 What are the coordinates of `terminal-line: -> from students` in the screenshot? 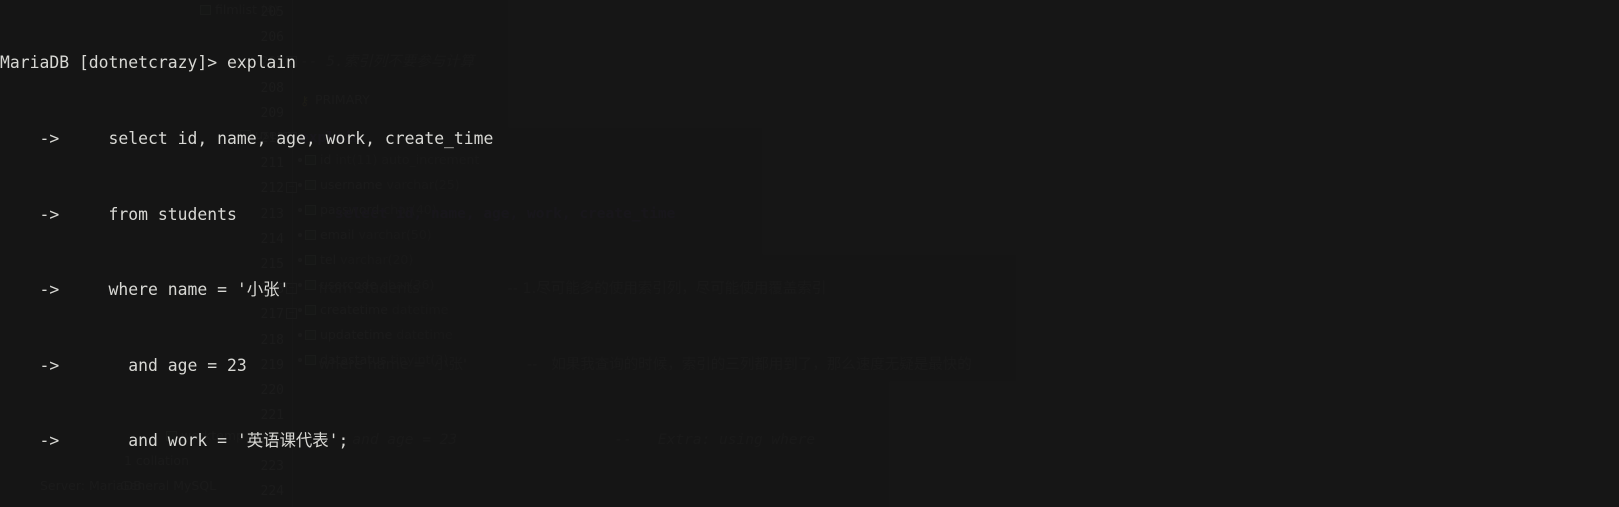 It's located at (118, 214).